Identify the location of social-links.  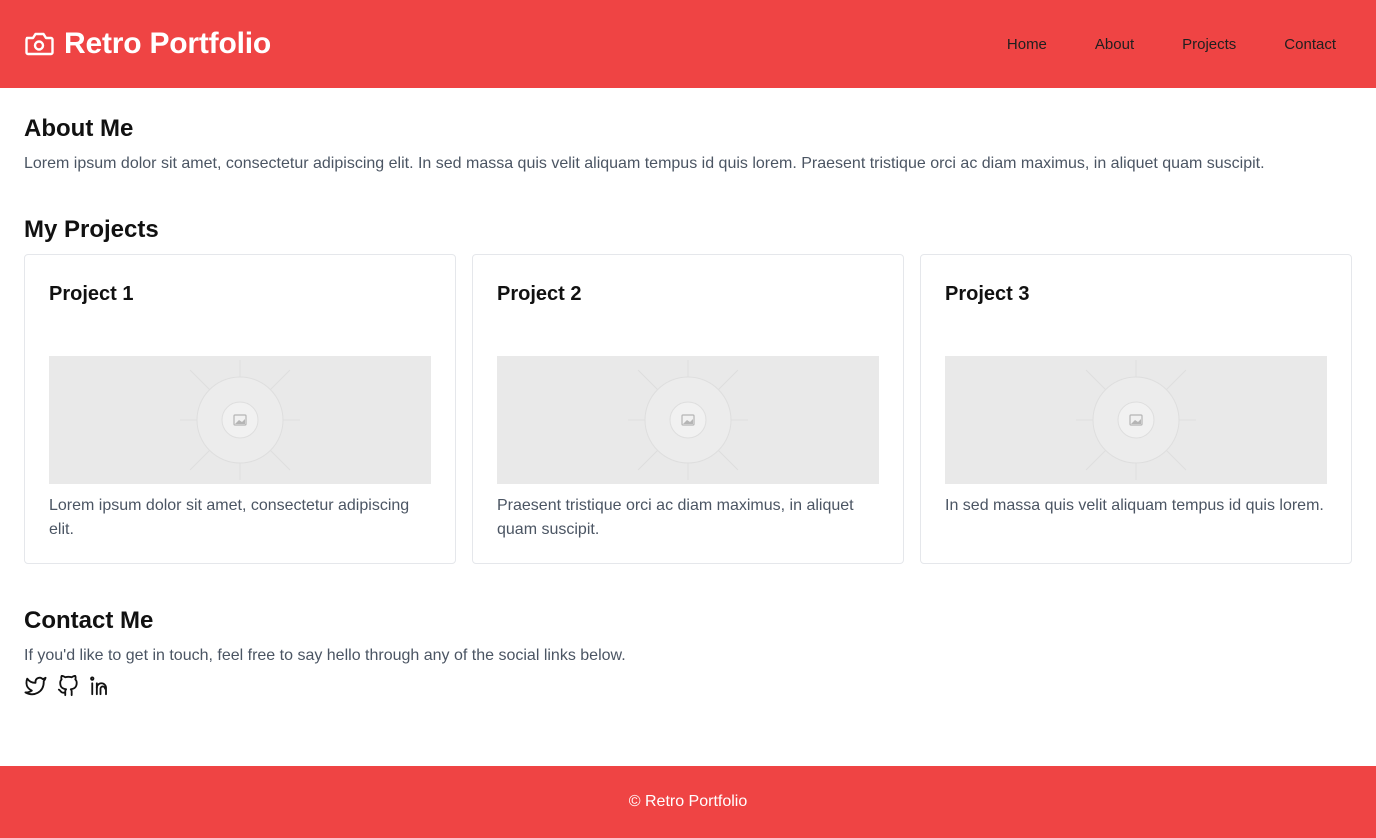
(688, 688).